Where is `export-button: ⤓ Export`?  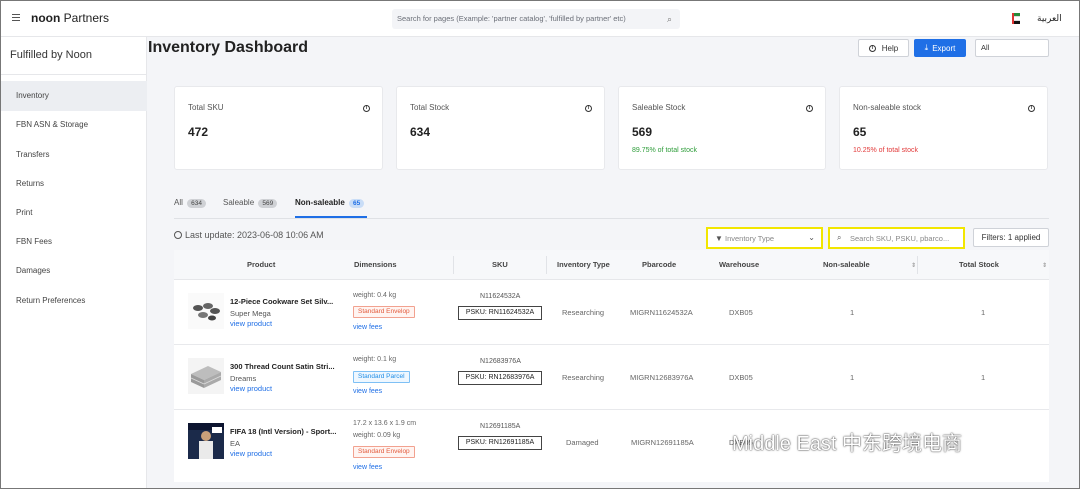
export-button: ⤓ Export is located at coordinates (940, 48).